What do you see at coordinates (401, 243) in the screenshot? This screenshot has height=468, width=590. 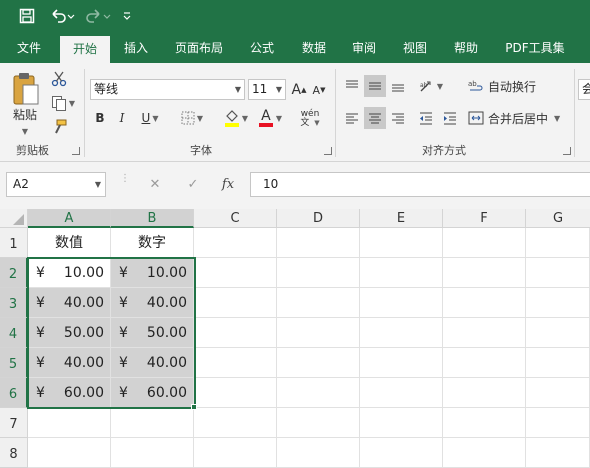 I see `cell-e1` at bounding box center [401, 243].